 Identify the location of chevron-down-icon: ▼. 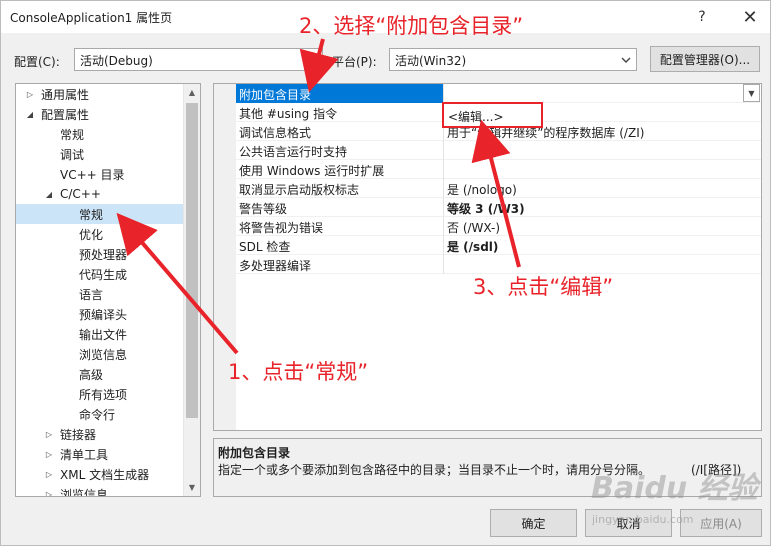
(751, 93).